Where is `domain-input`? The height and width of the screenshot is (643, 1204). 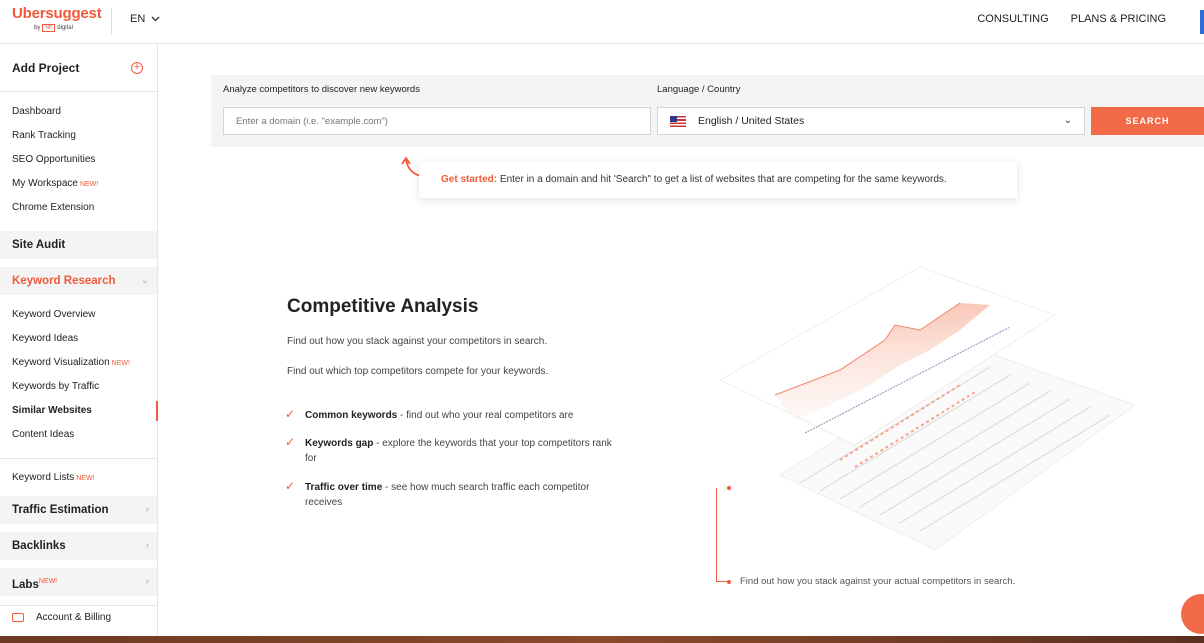 domain-input is located at coordinates (437, 121).